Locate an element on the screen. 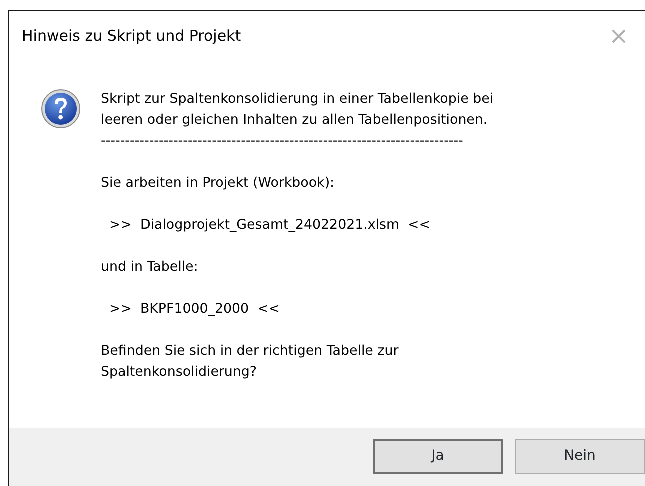 The height and width of the screenshot is (486, 645). dialog-button: Nein is located at coordinates (580, 456).